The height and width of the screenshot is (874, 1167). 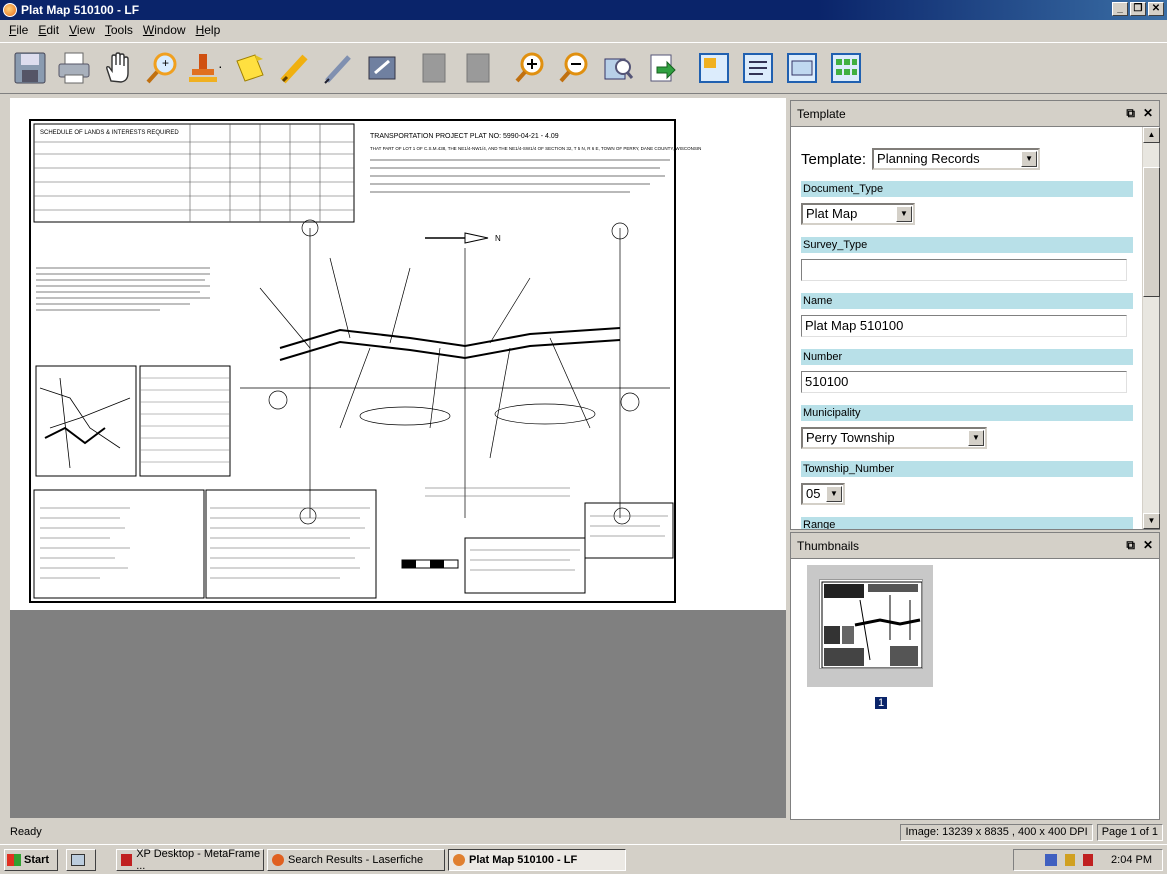 What do you see at coordinates (206, 68) in the screenshot?
I see `stamp-button: ·` at bounding box center [206, 68].